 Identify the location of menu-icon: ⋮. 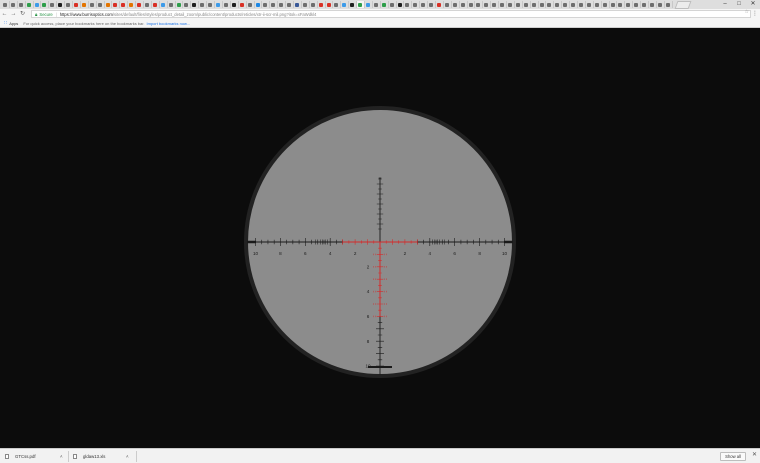
(755, 14).